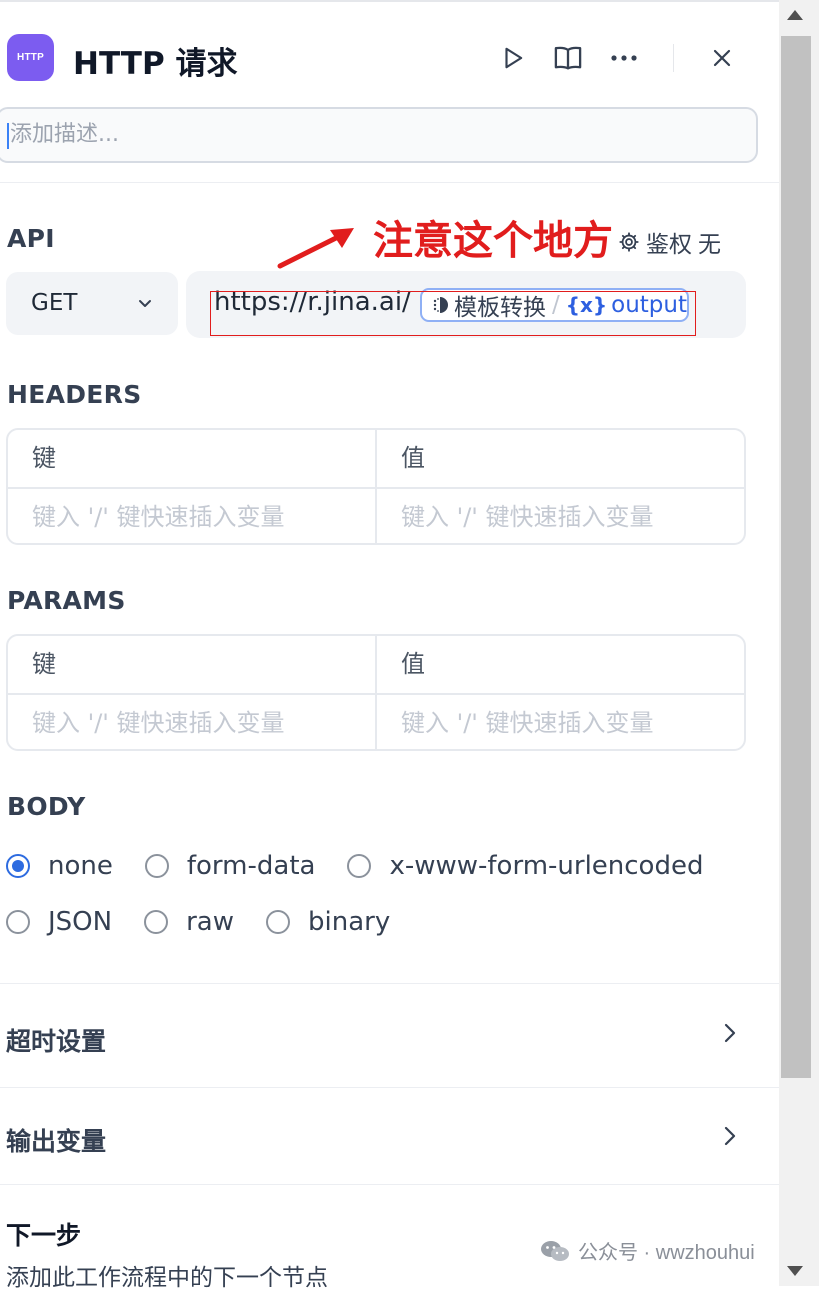 Image resolution: width=819 pixels, height=1292 pixels. I want to click on annotation-text: 注意这个地方, so click(493, 241).